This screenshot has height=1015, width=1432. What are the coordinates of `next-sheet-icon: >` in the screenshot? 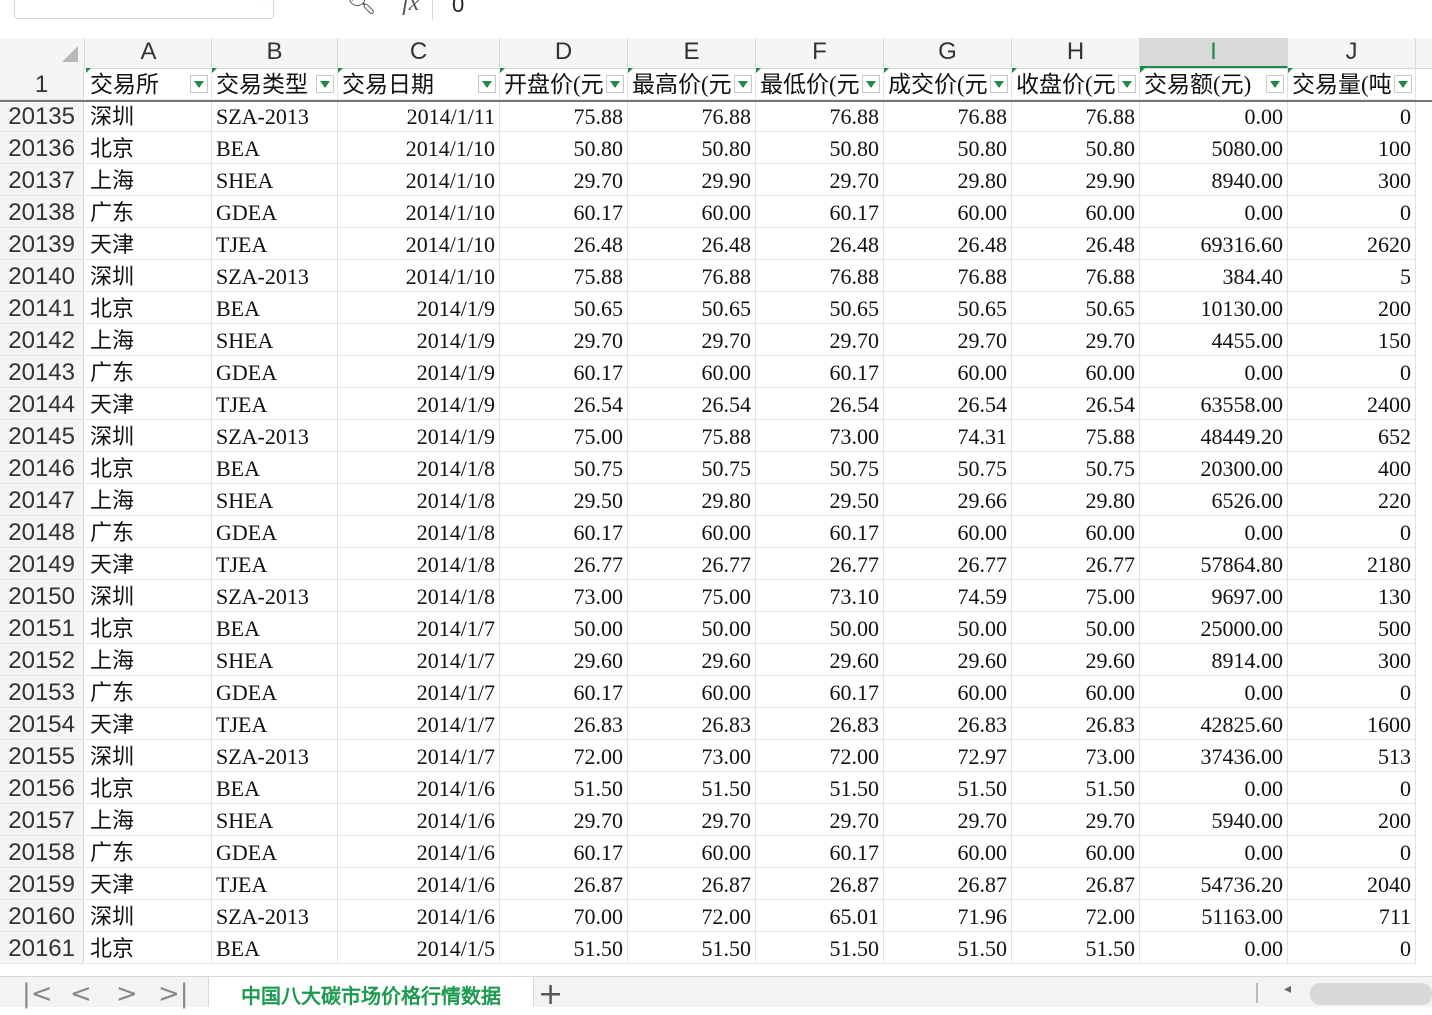 It's located at (127, 994).